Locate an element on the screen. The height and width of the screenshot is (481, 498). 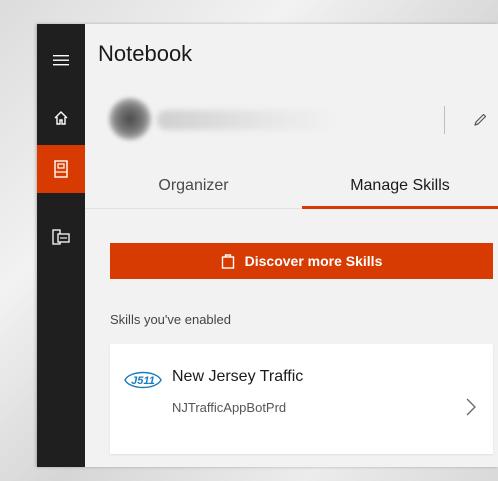
devices-icon is located at coordinates (61, 237).